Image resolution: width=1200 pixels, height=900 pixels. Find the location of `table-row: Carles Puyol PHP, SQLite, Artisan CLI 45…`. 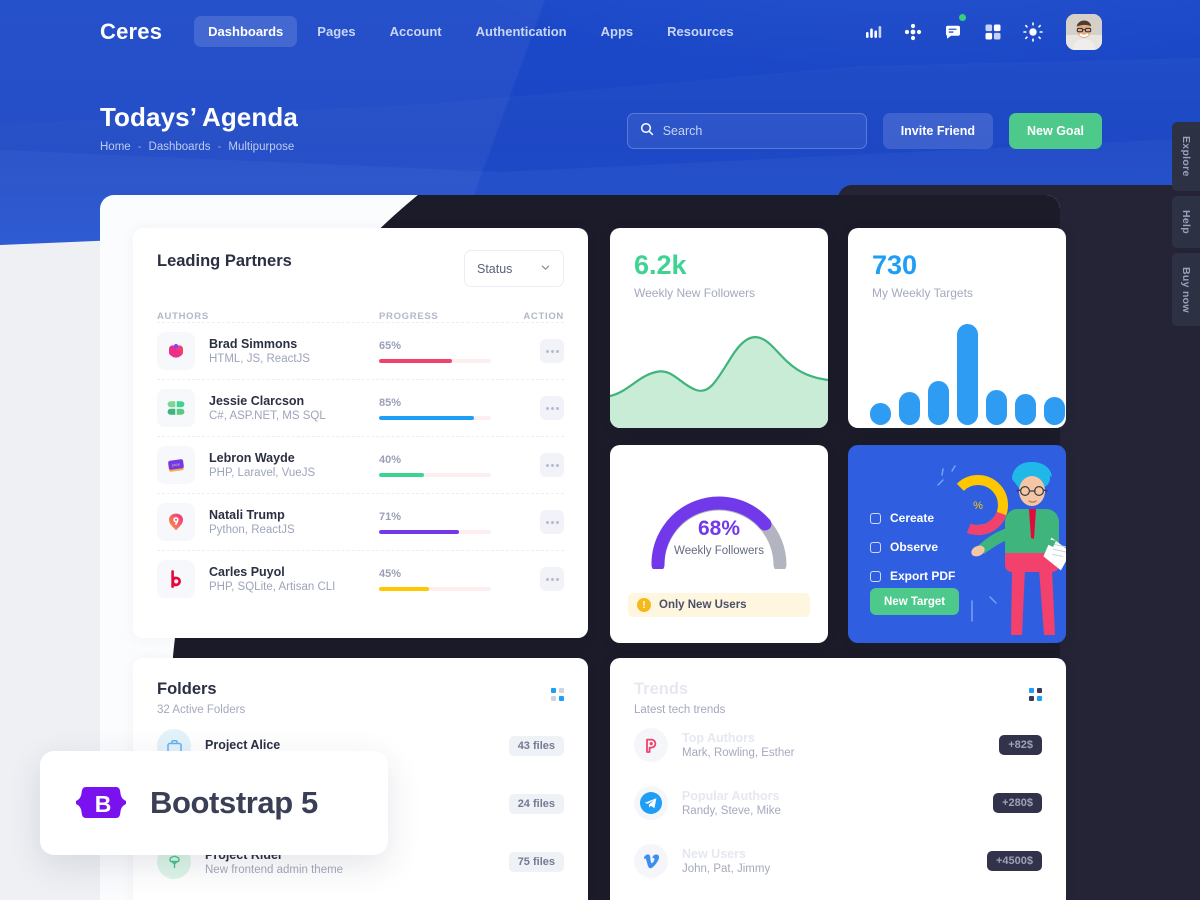

table-row: Carles Puyol PHP, SQLite, Artisan CLI 45… is located at coordinates (360, 578).